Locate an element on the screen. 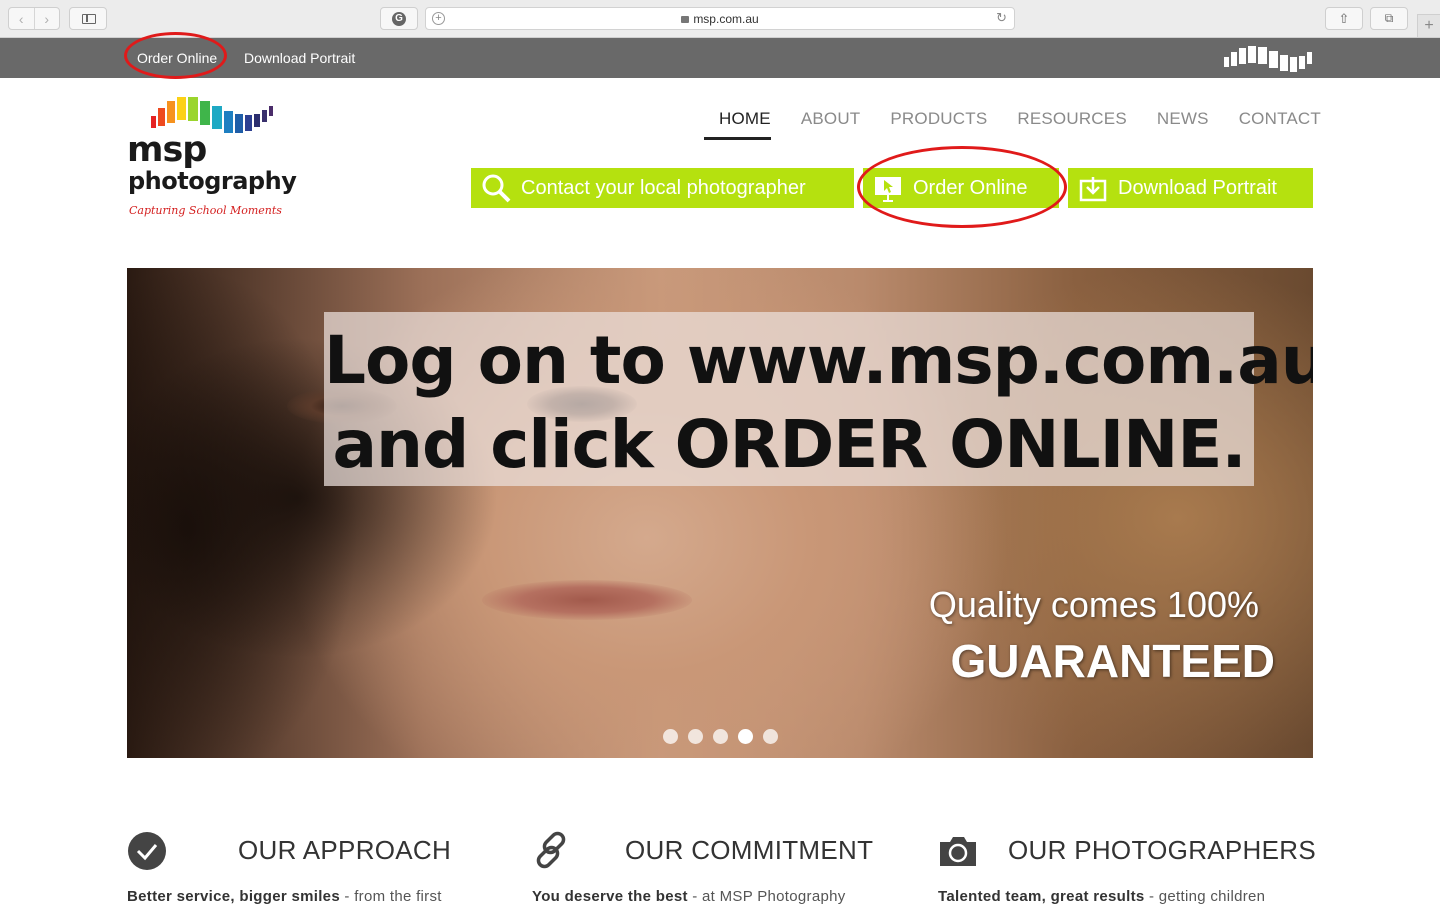 The image size is (1440, 905). nav-resources: RESOURCES is located at coordinates (1072, 124).